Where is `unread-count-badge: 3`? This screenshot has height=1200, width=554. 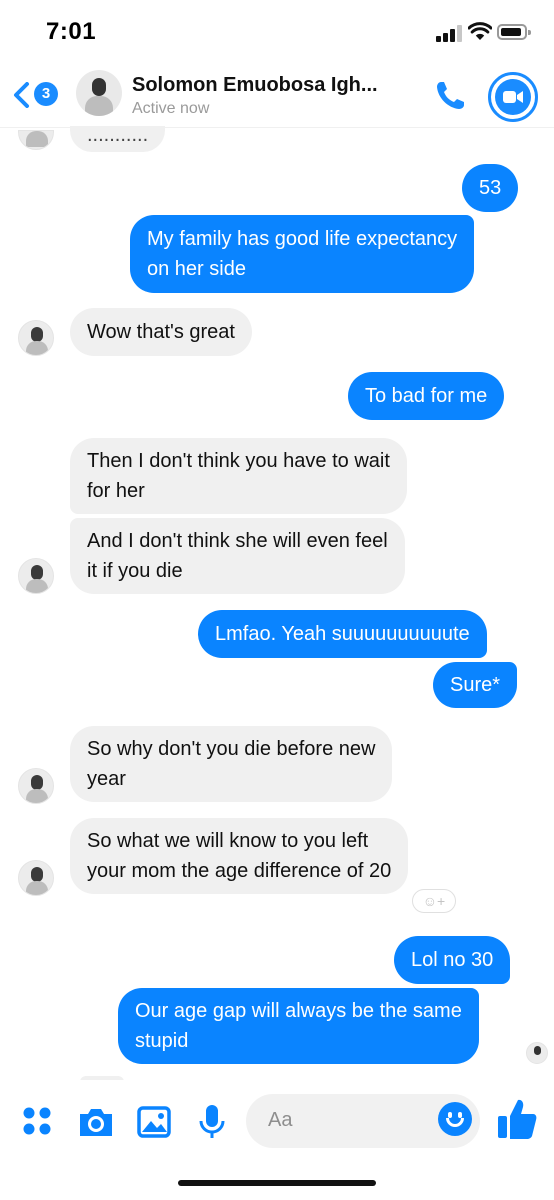 unread-count-badge: 3 is located at coordinates (46, 94).